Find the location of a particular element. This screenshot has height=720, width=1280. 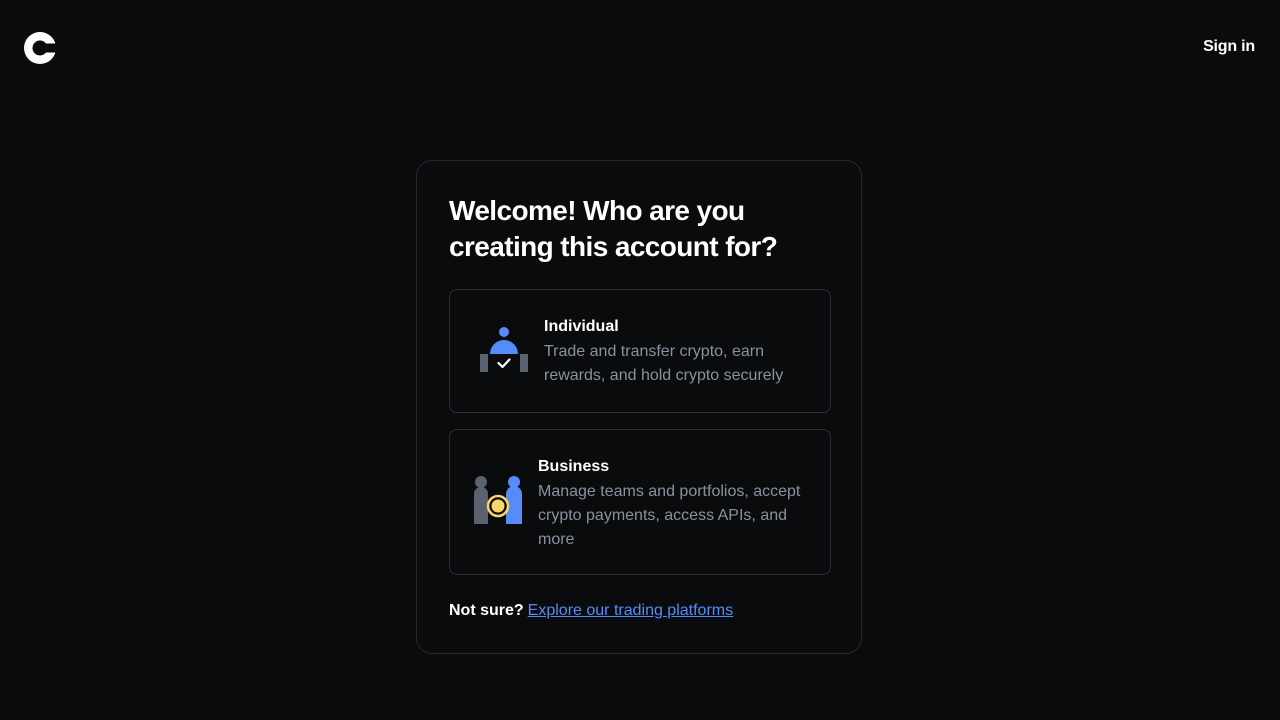

business-option-title: Business is located at coordinates (574, 466).